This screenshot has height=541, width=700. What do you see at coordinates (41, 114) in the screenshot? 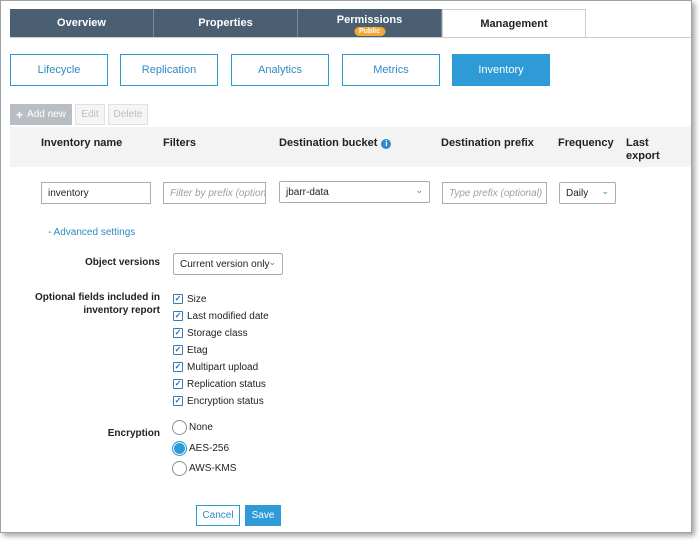
I see `add-new-button: + Add new` at bounding box center [41, 114].